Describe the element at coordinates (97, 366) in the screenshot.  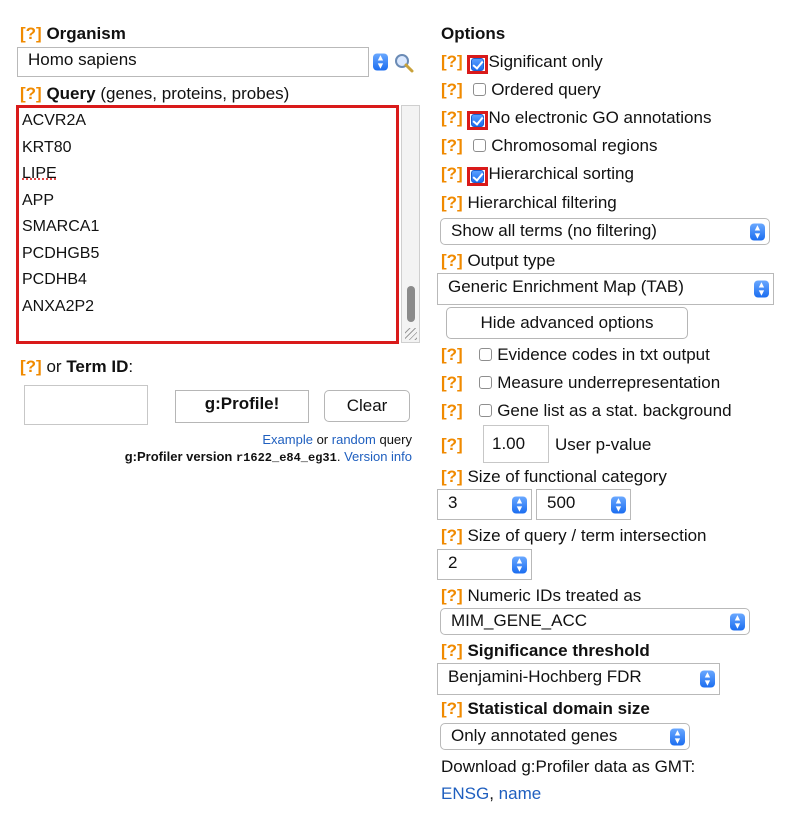
I see `term-id-label: Term ID` at that location.